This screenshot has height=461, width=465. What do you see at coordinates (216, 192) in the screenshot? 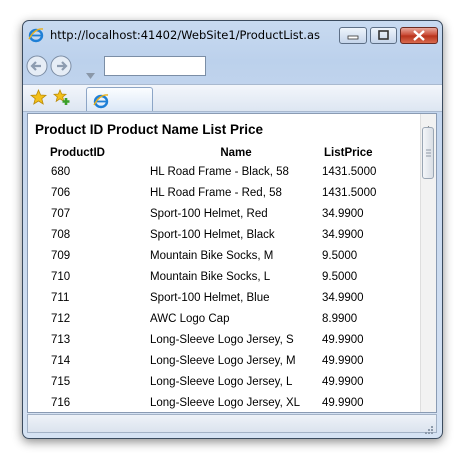
I see `cell-name: HL Road Frame - Red, 58` at bounding box center [216, 192].